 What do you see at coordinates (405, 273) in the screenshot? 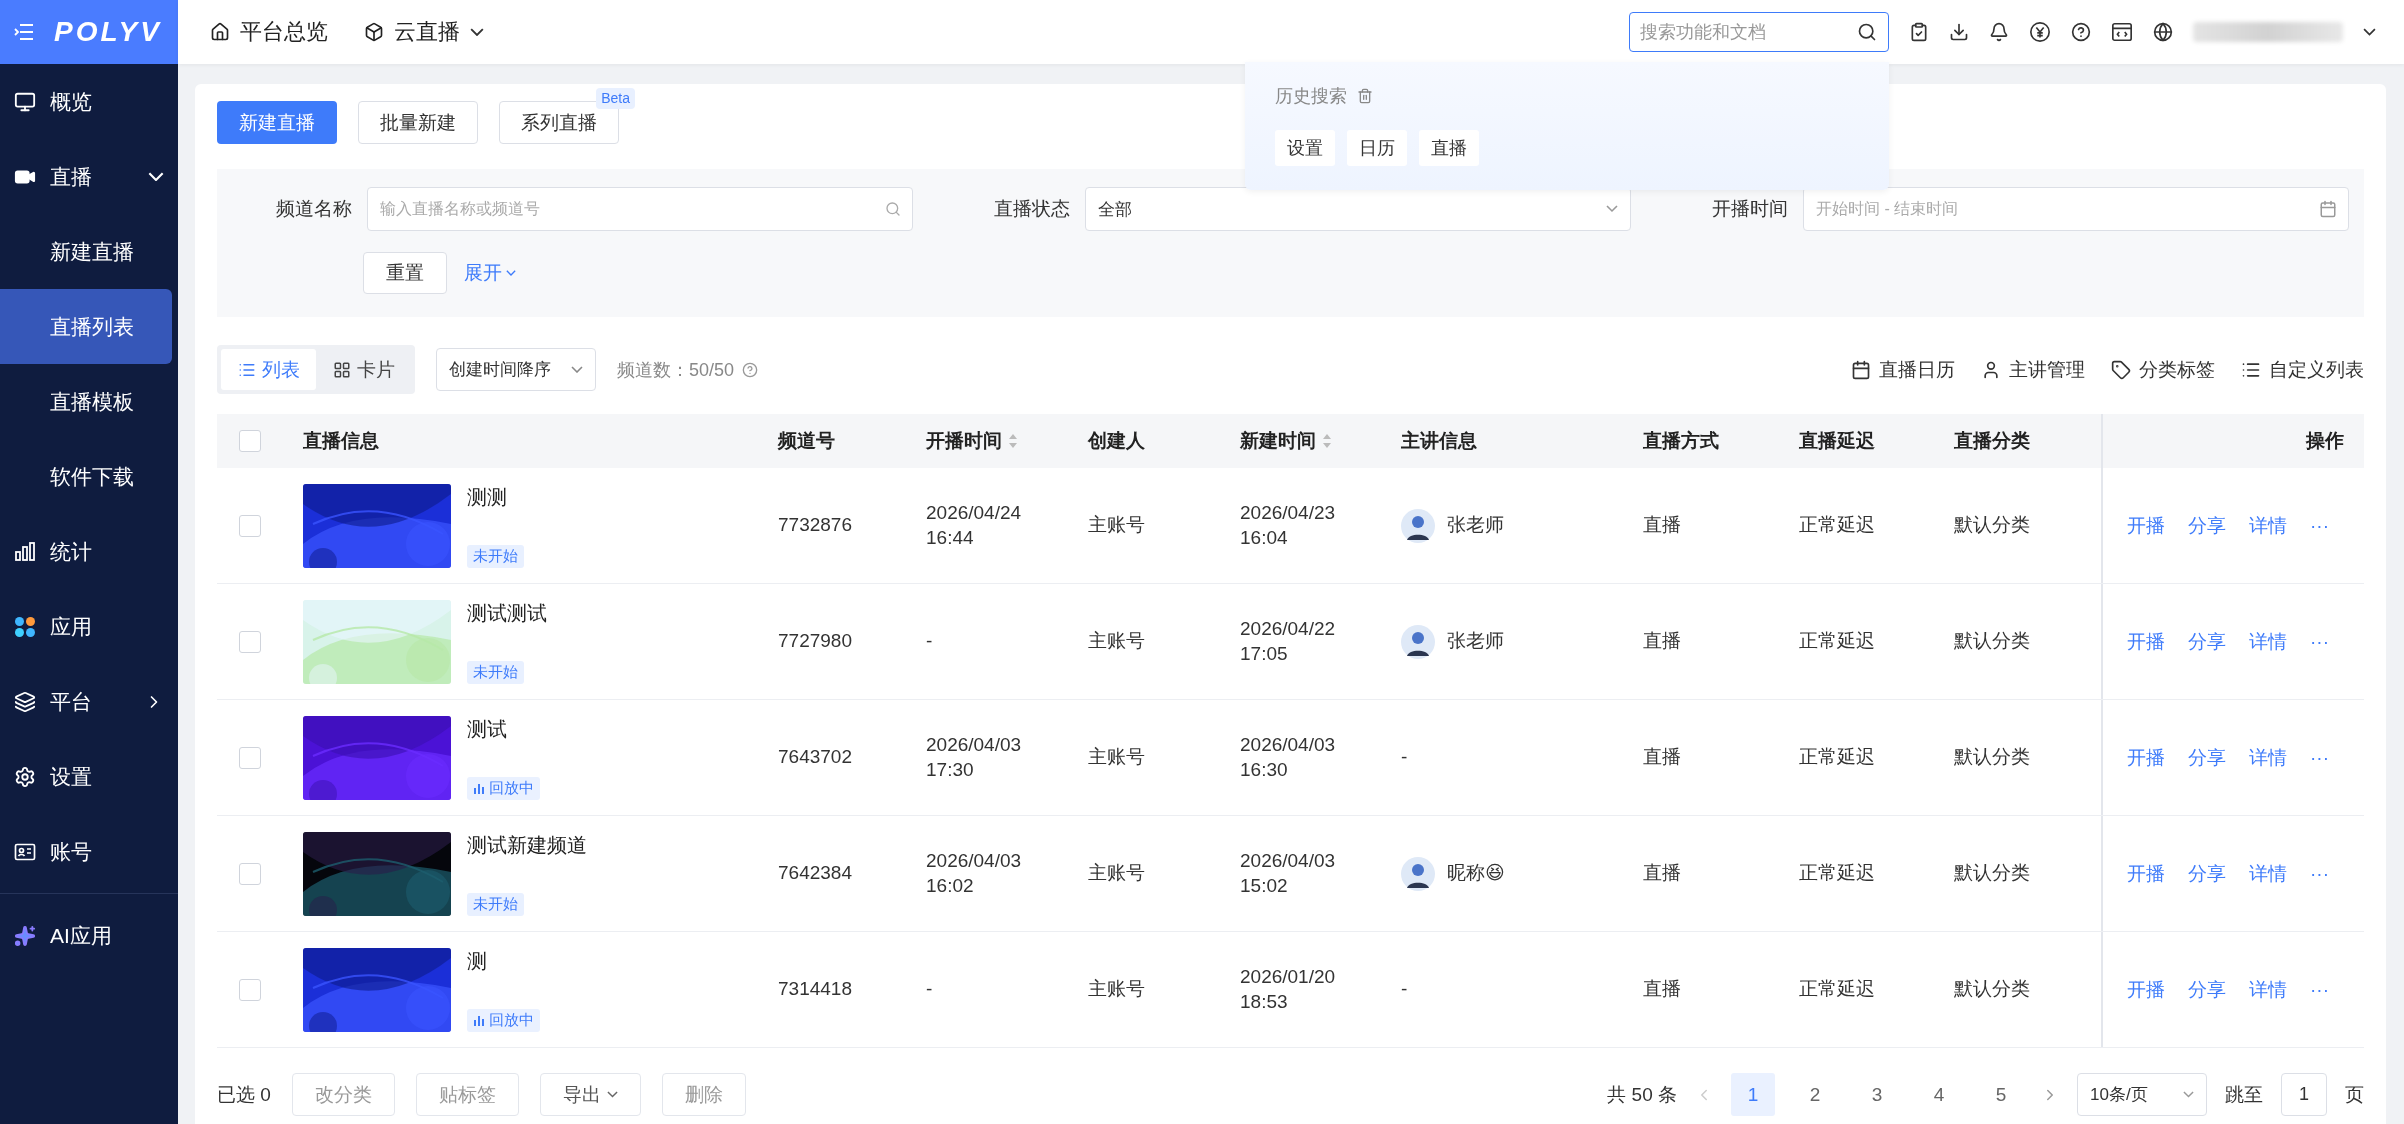
I see `reset-button: 重置` at bounding box center [405, 273].